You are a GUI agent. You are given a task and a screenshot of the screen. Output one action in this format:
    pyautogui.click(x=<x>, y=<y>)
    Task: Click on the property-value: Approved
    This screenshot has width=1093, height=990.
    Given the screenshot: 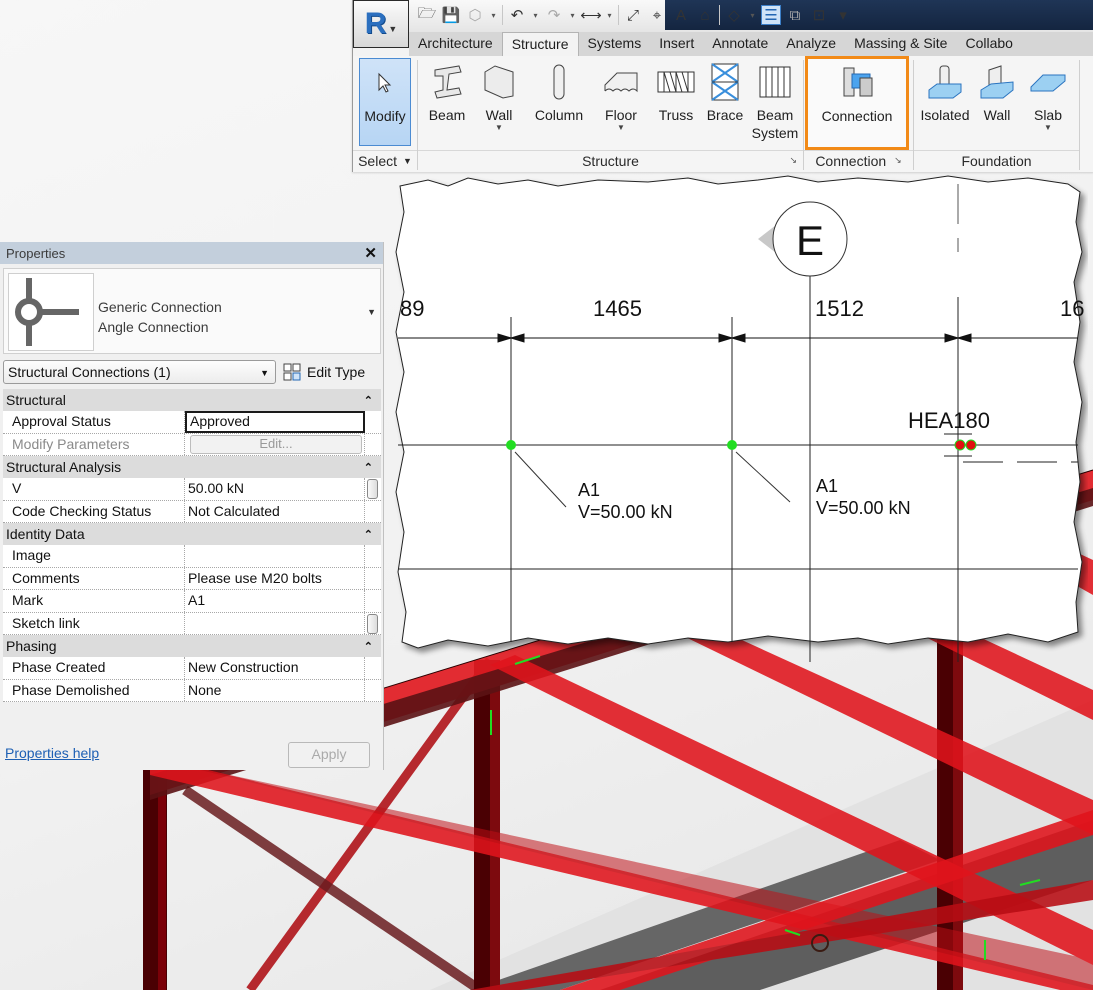 What is the action you would take?
    pyautogui.click(x=275, y=422)
    